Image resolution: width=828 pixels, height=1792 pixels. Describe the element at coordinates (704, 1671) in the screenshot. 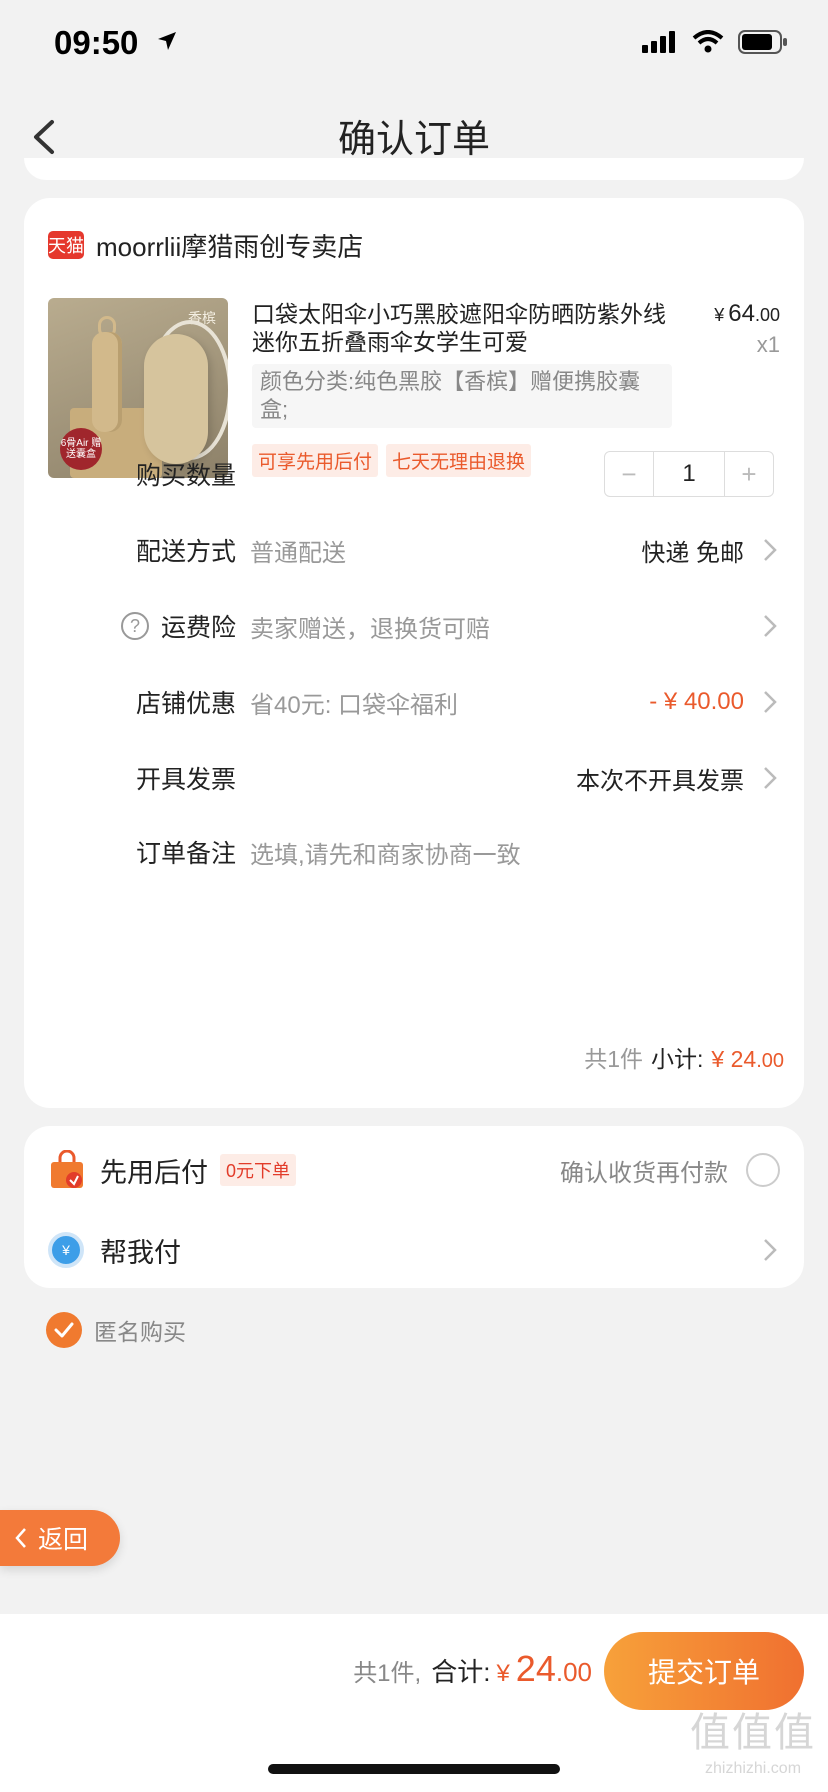

I see `submit-order-button: 提交订单` at that location.